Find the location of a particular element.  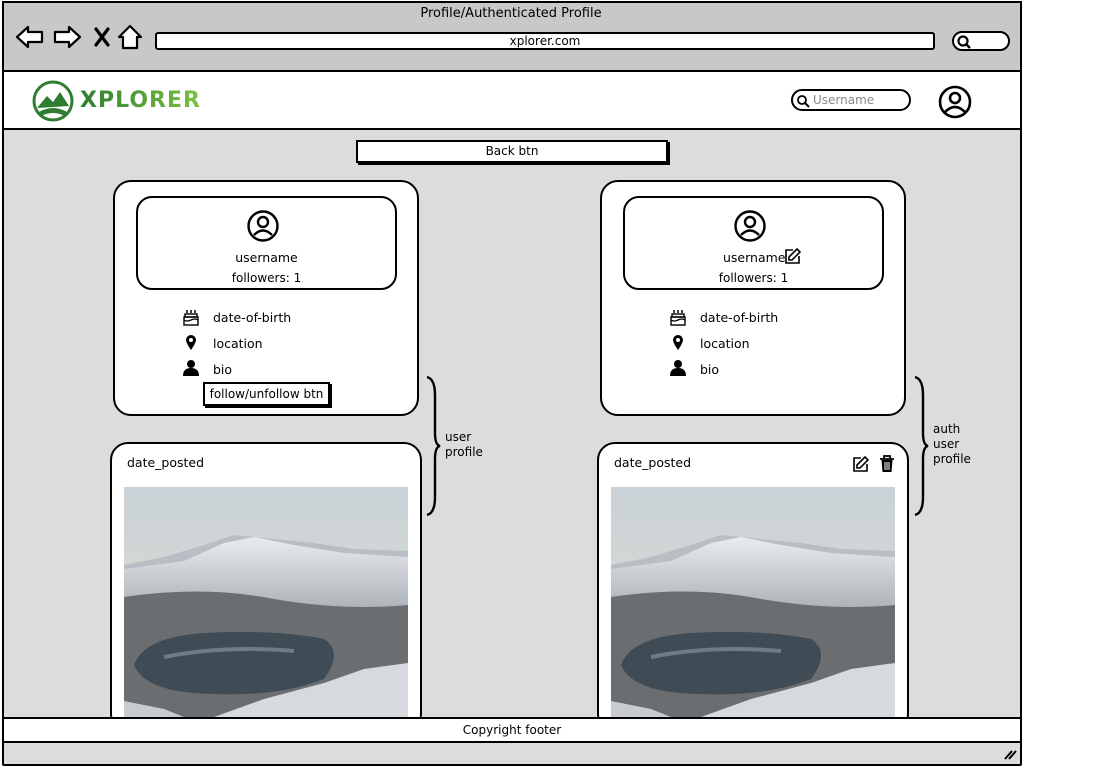

user-profile-brace is located at coordinates (433, 446).